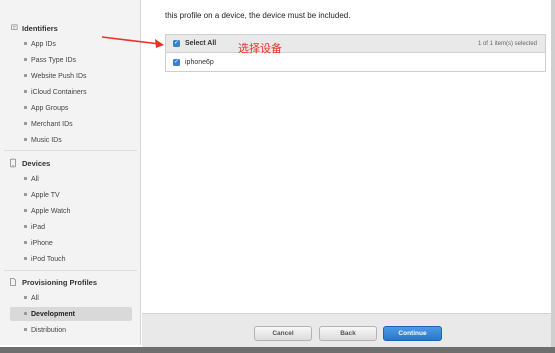 The width and height of the screenshot is (555, 353). What do you see at coordinates (71, 92) in the screenshot?
I see `sidebar-item-icloud-containers: iCloud Containers` at bounding box center [71, 92].